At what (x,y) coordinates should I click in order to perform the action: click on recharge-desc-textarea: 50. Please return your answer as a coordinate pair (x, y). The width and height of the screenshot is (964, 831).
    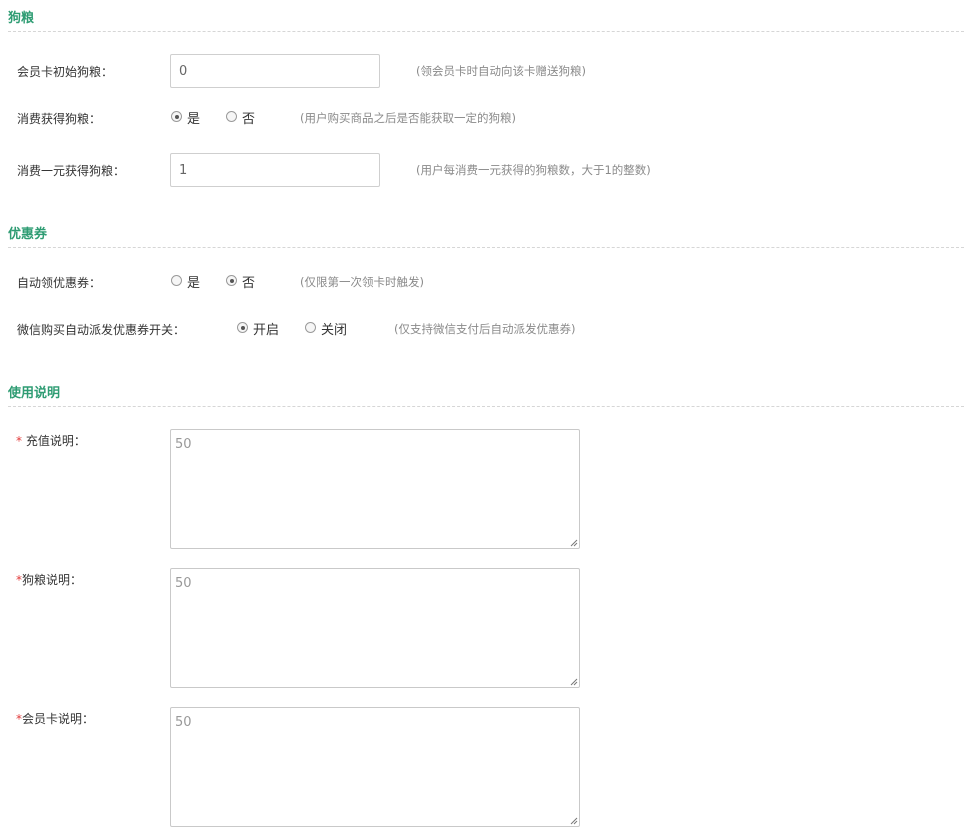
    Looking at the image, I should click on (375, 489).